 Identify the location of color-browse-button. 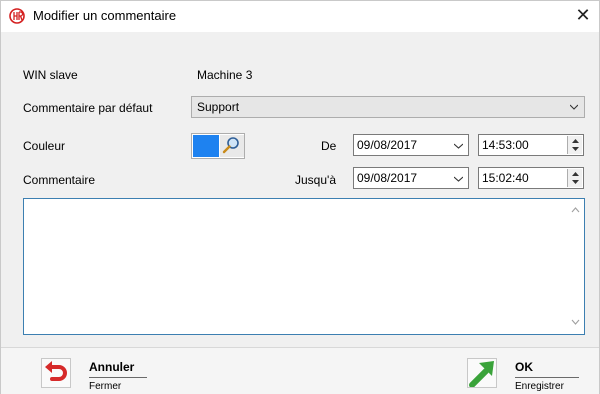
(232, 146).